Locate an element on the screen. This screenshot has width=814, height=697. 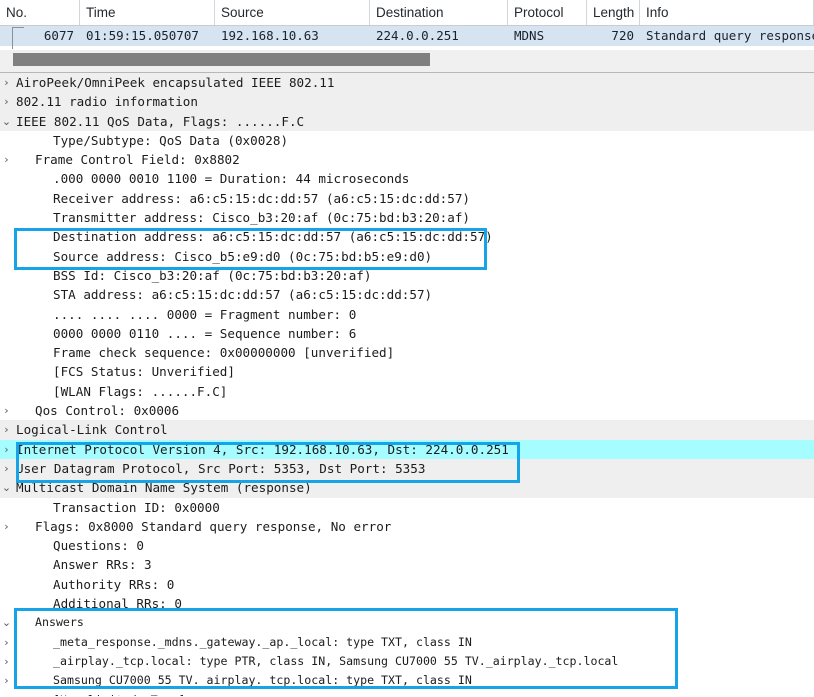
packet-list-horizontal-scrollbar is located at coordinates (407, 59).